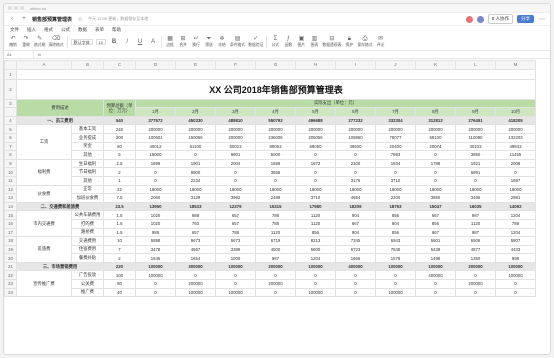 The image size is (554, 358). I want to click on value-cell: 3129, so click(195, 198).